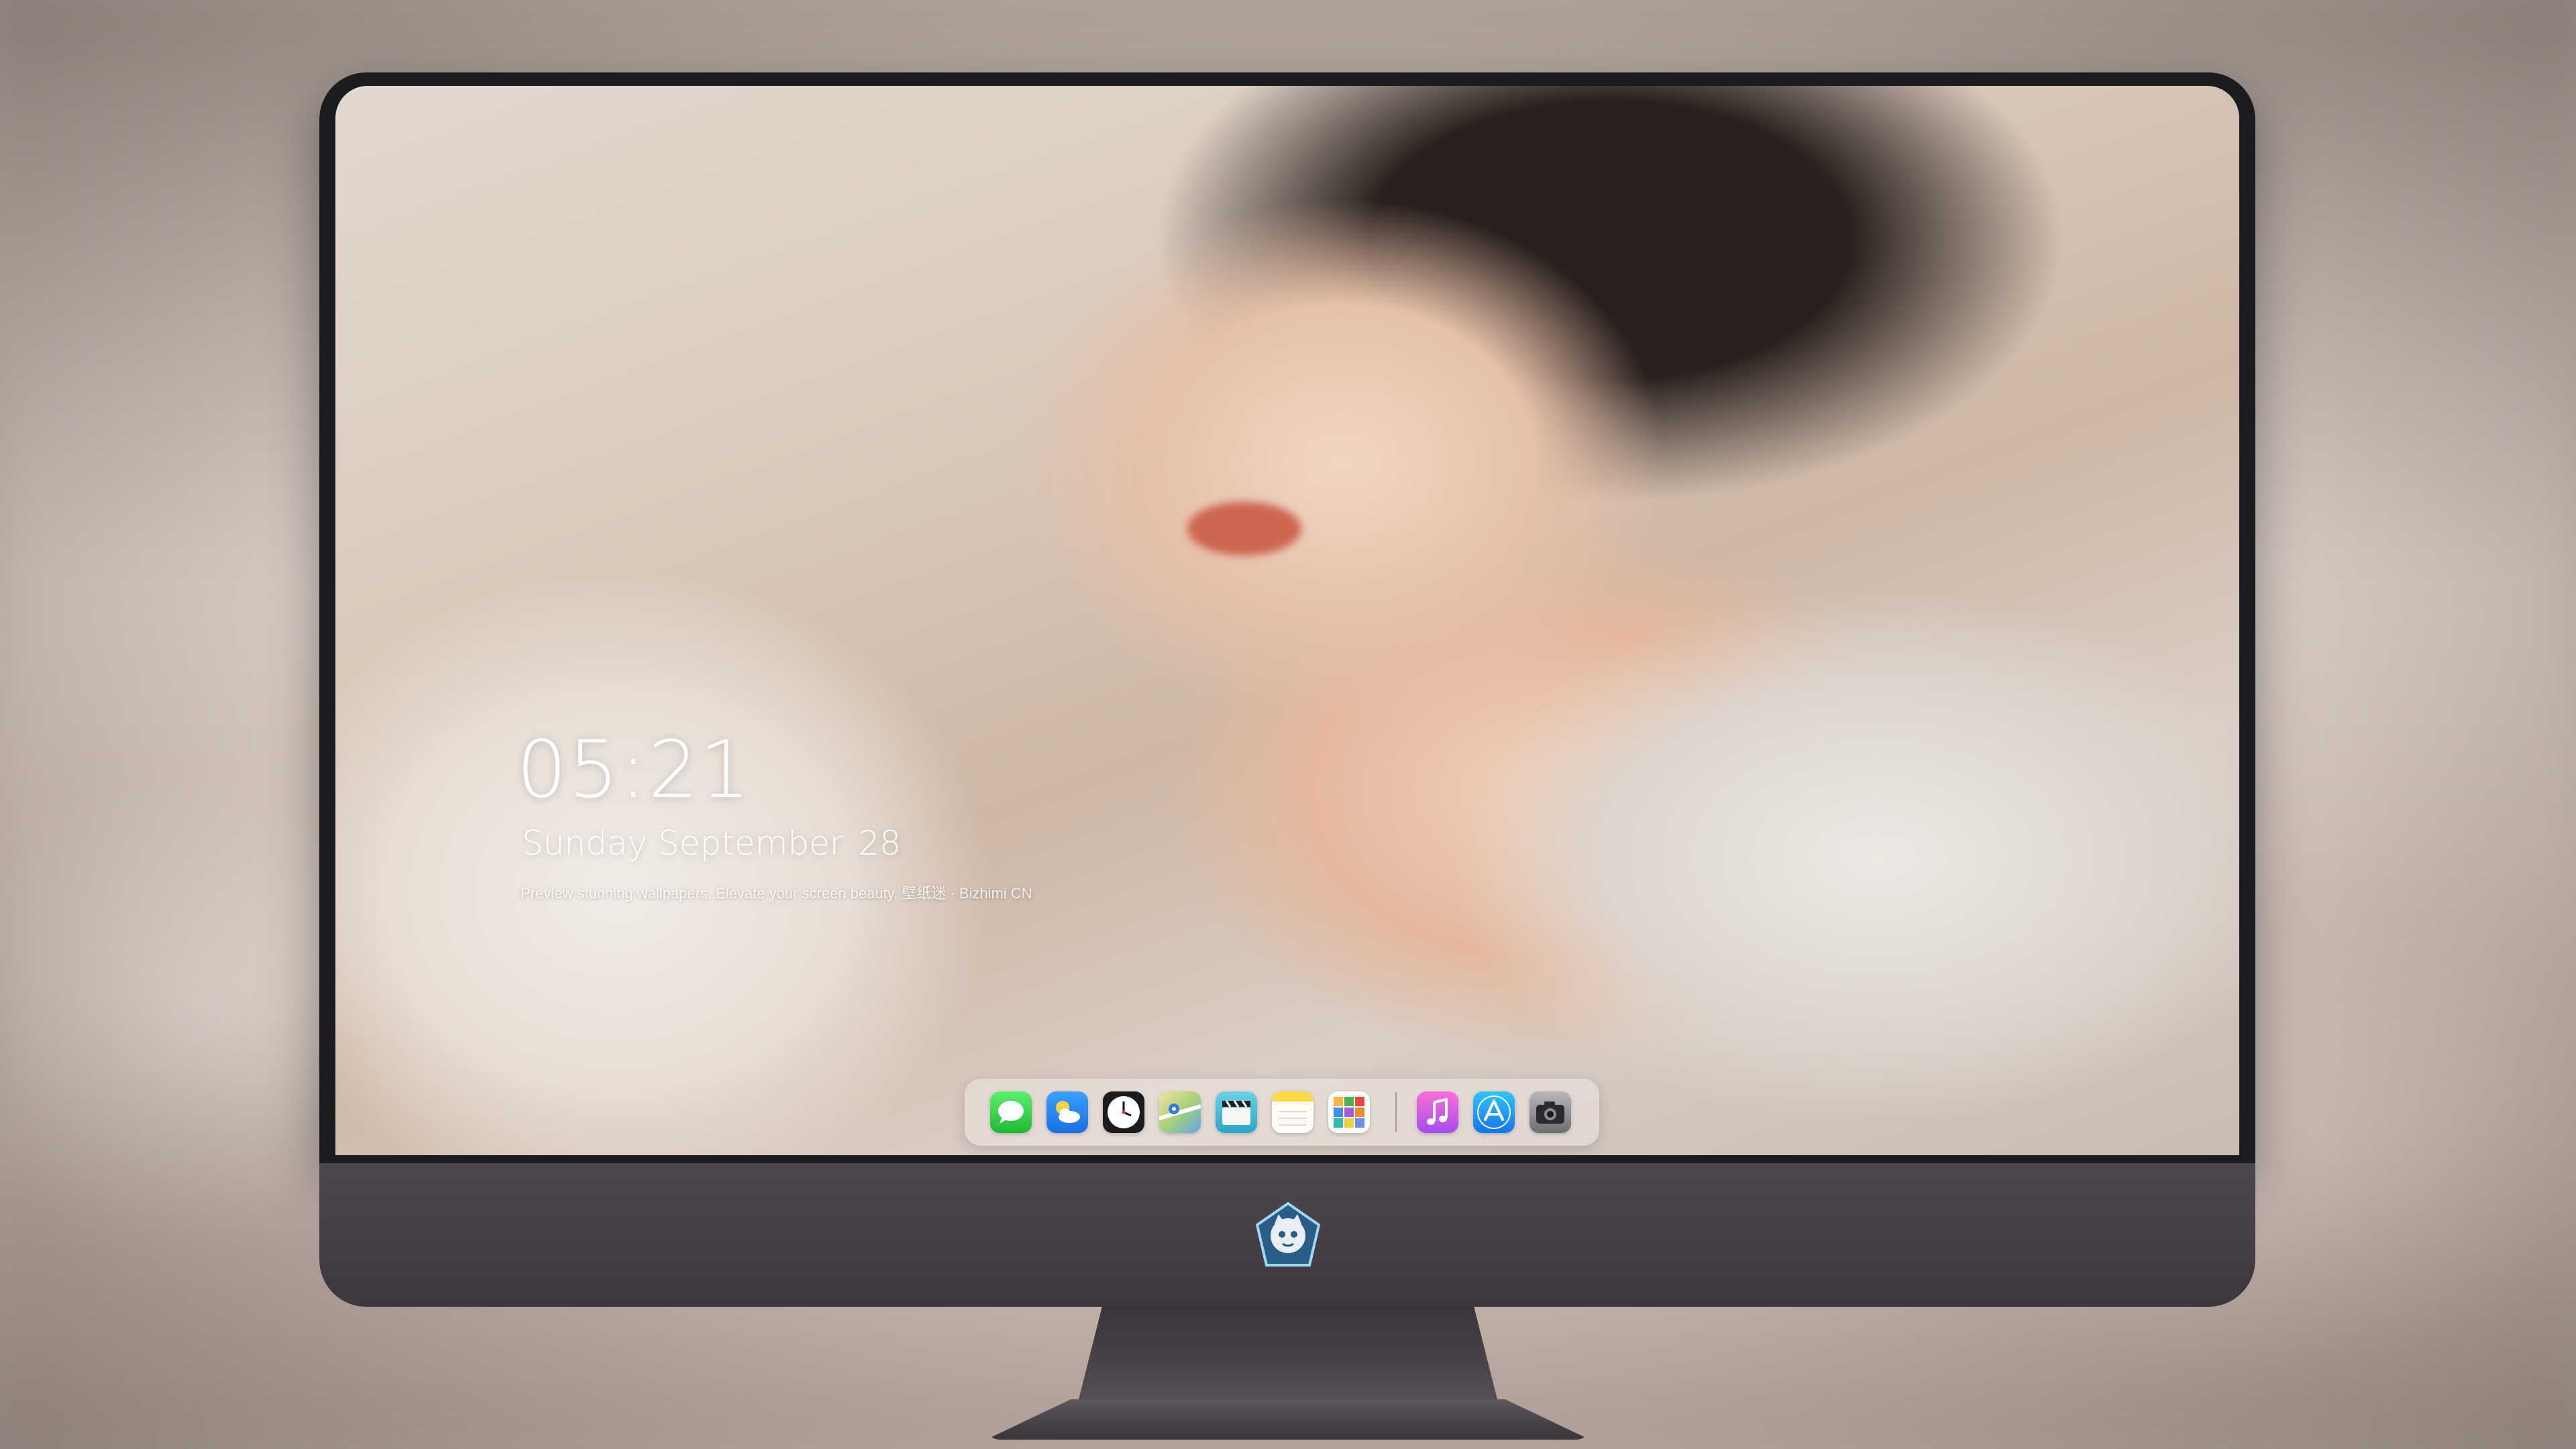 This screenshot has width=2576, height=1449. What do you see at coordinates (879, 843) in the screenshot?
I see `clock-day: 28` at bounding box center [879, 843].